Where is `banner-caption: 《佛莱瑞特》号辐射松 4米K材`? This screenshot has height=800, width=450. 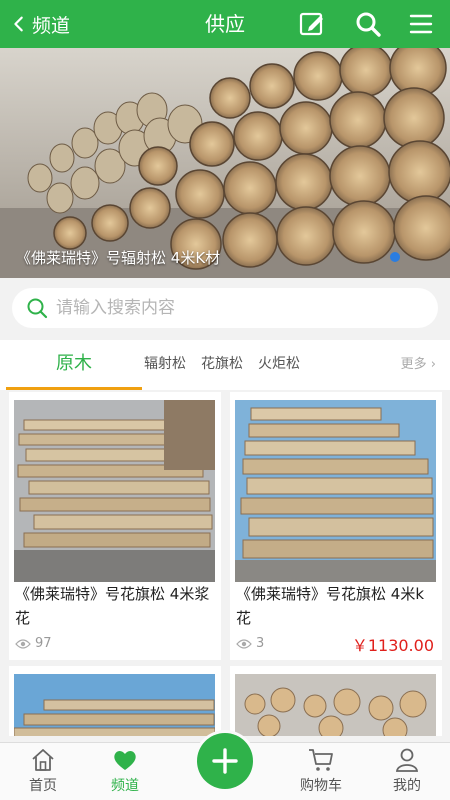 banner-caption: 《佛莱瑞特》号辐射松 4米K材 is located at coordinates (118, 258).